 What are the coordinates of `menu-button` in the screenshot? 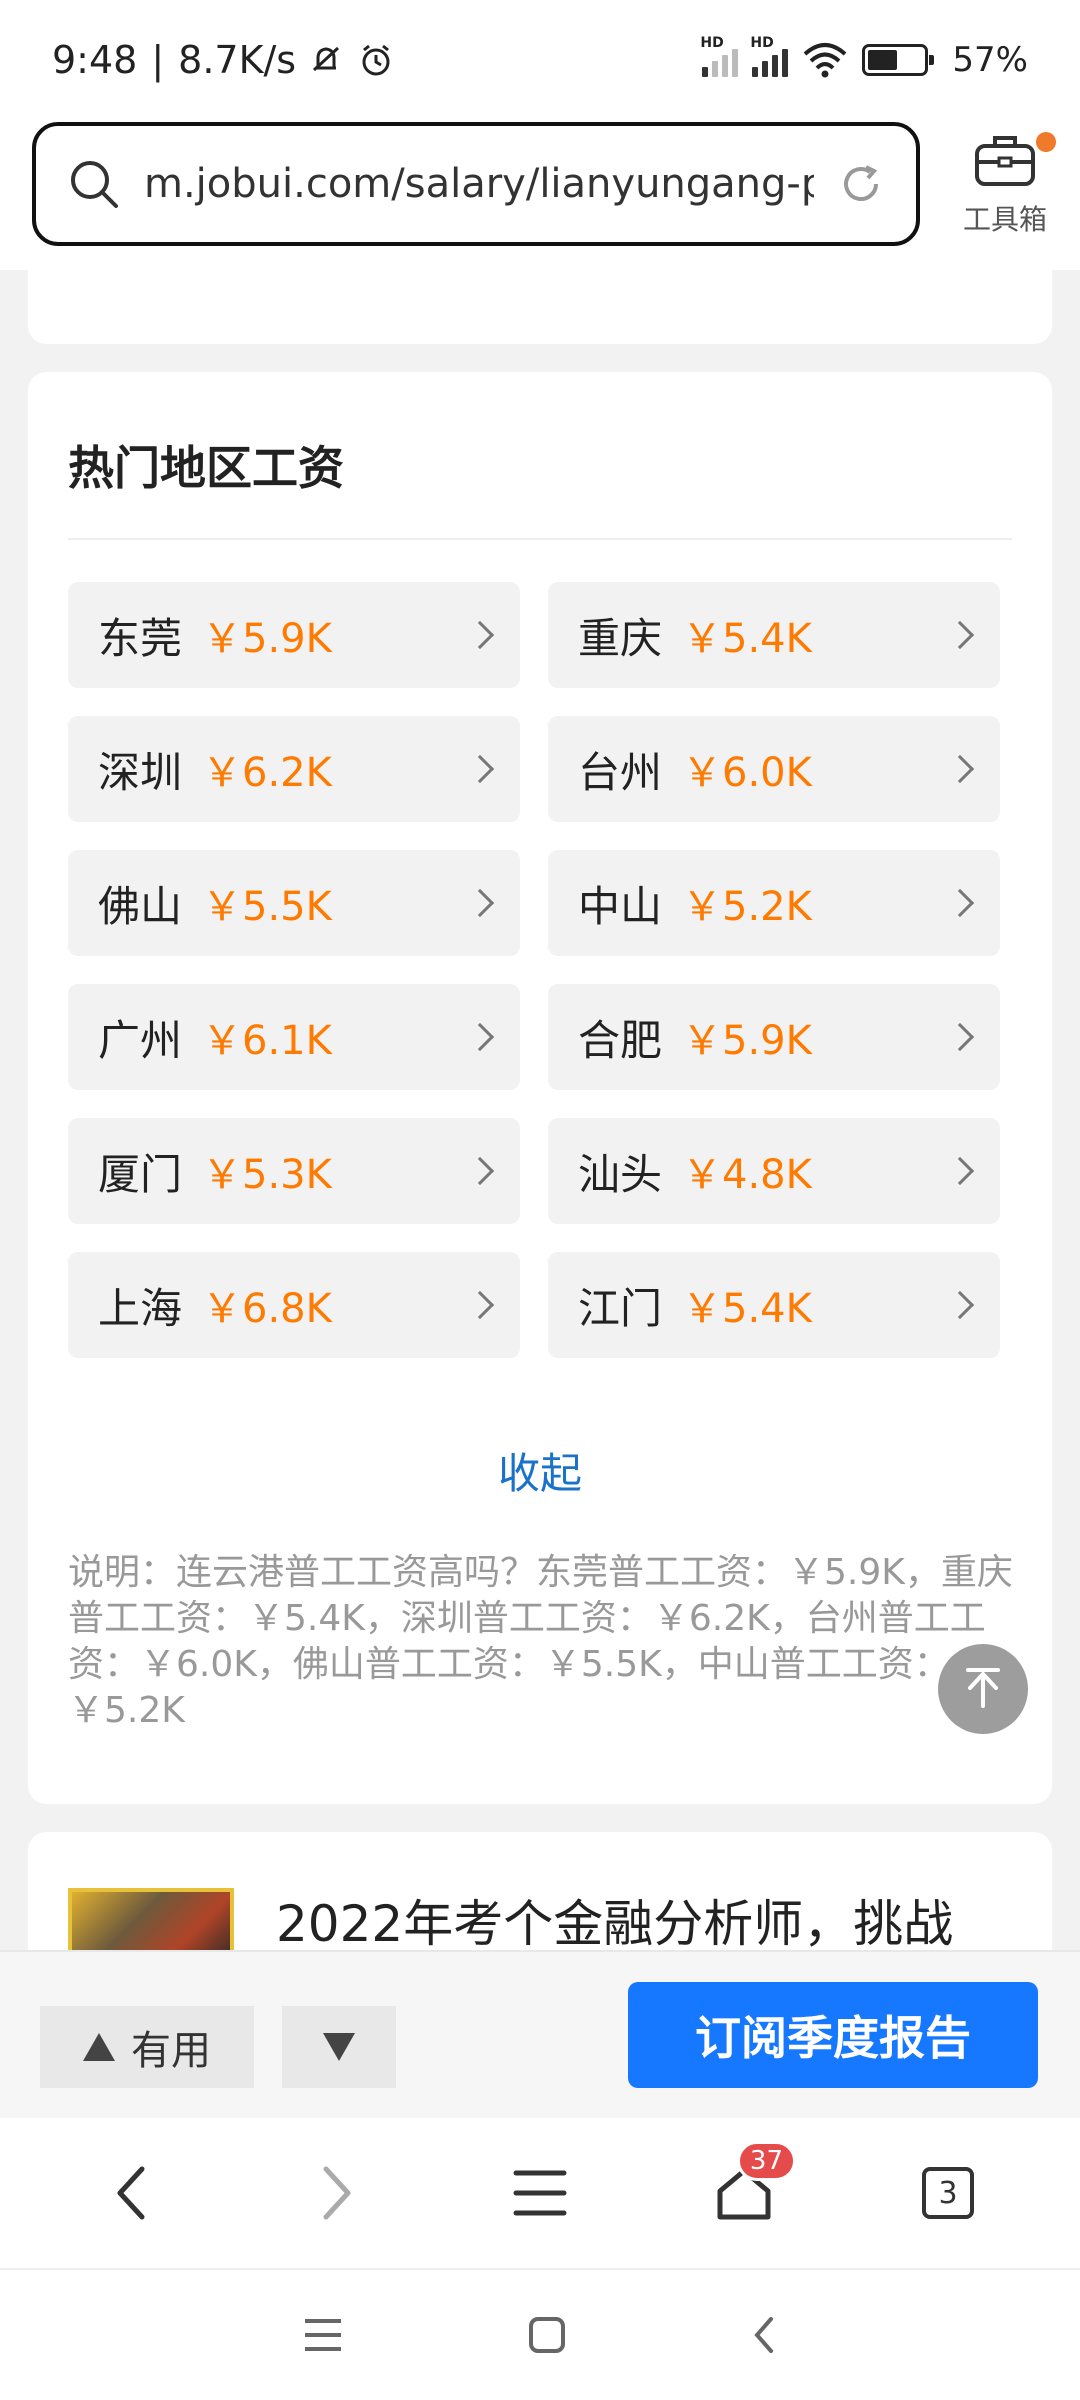 It's located at (540, 2193).